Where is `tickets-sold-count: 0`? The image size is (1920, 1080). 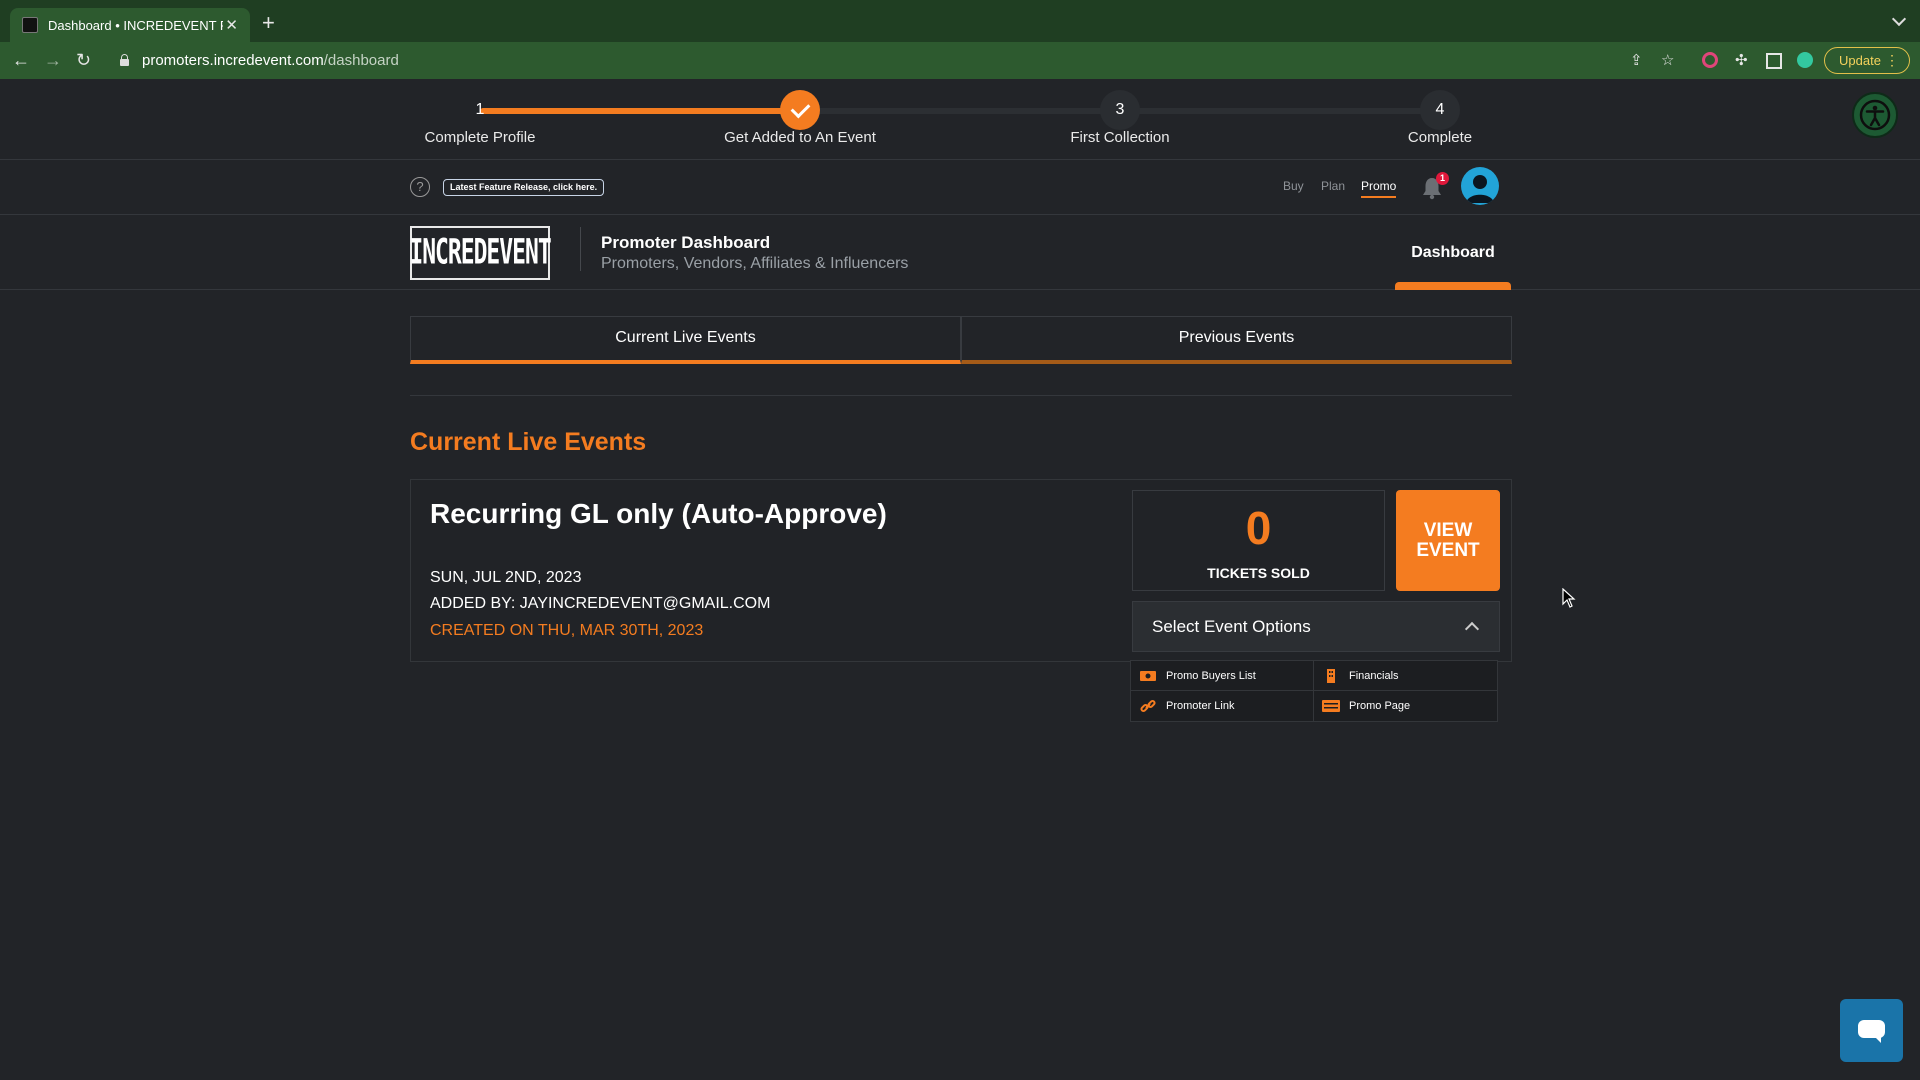
tickets-sold-count: 0 is located at coordinates (1258, 528).